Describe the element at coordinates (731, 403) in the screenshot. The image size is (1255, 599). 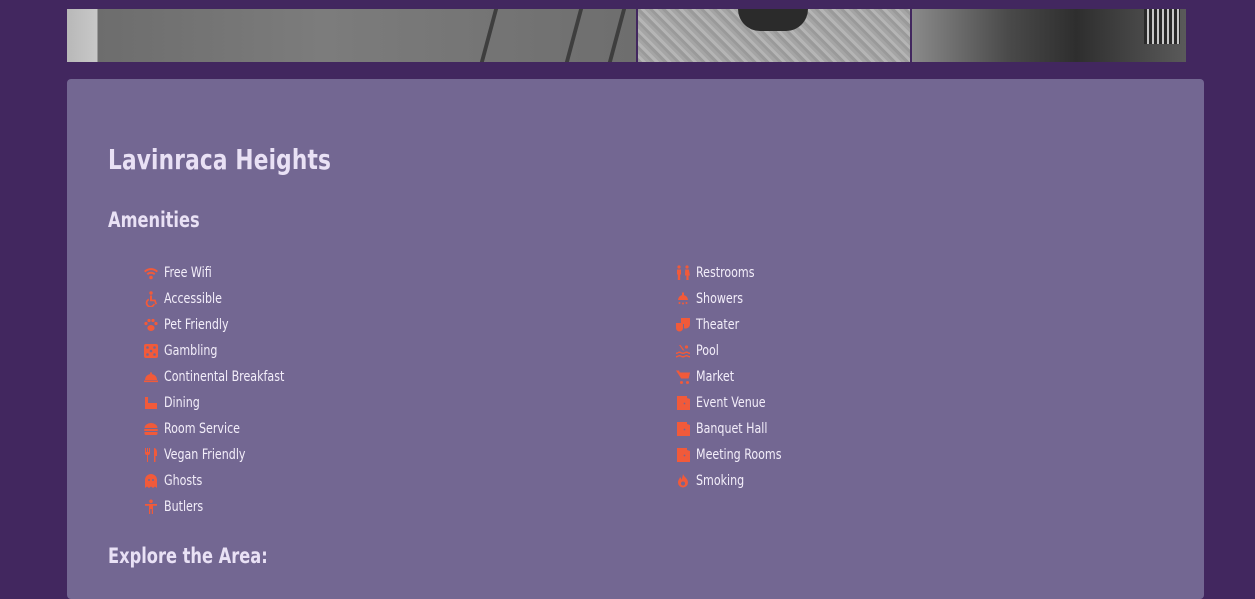
I see `amenity-label: Event Venue` at that location.